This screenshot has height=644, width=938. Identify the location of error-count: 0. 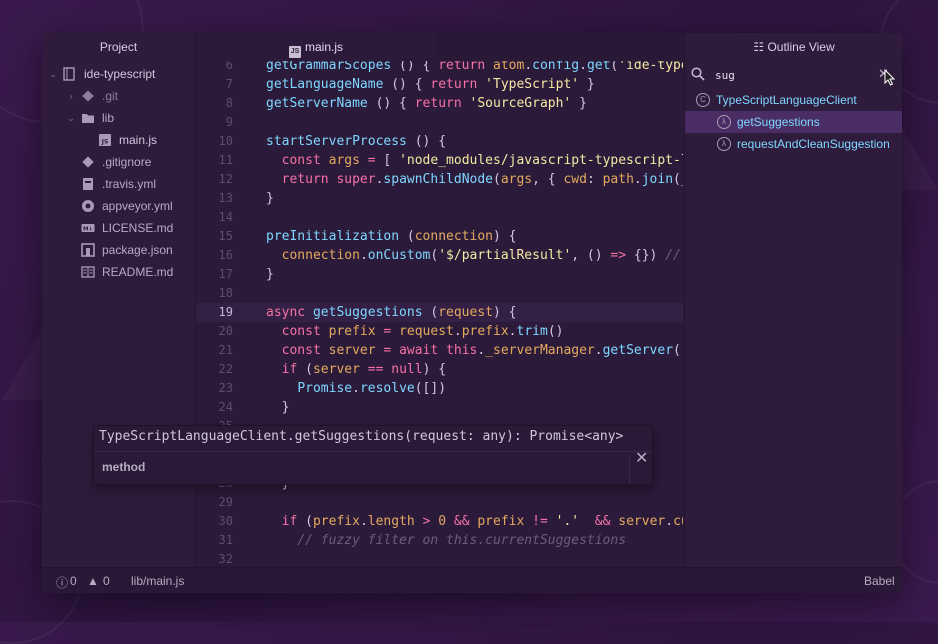
(73, 581).